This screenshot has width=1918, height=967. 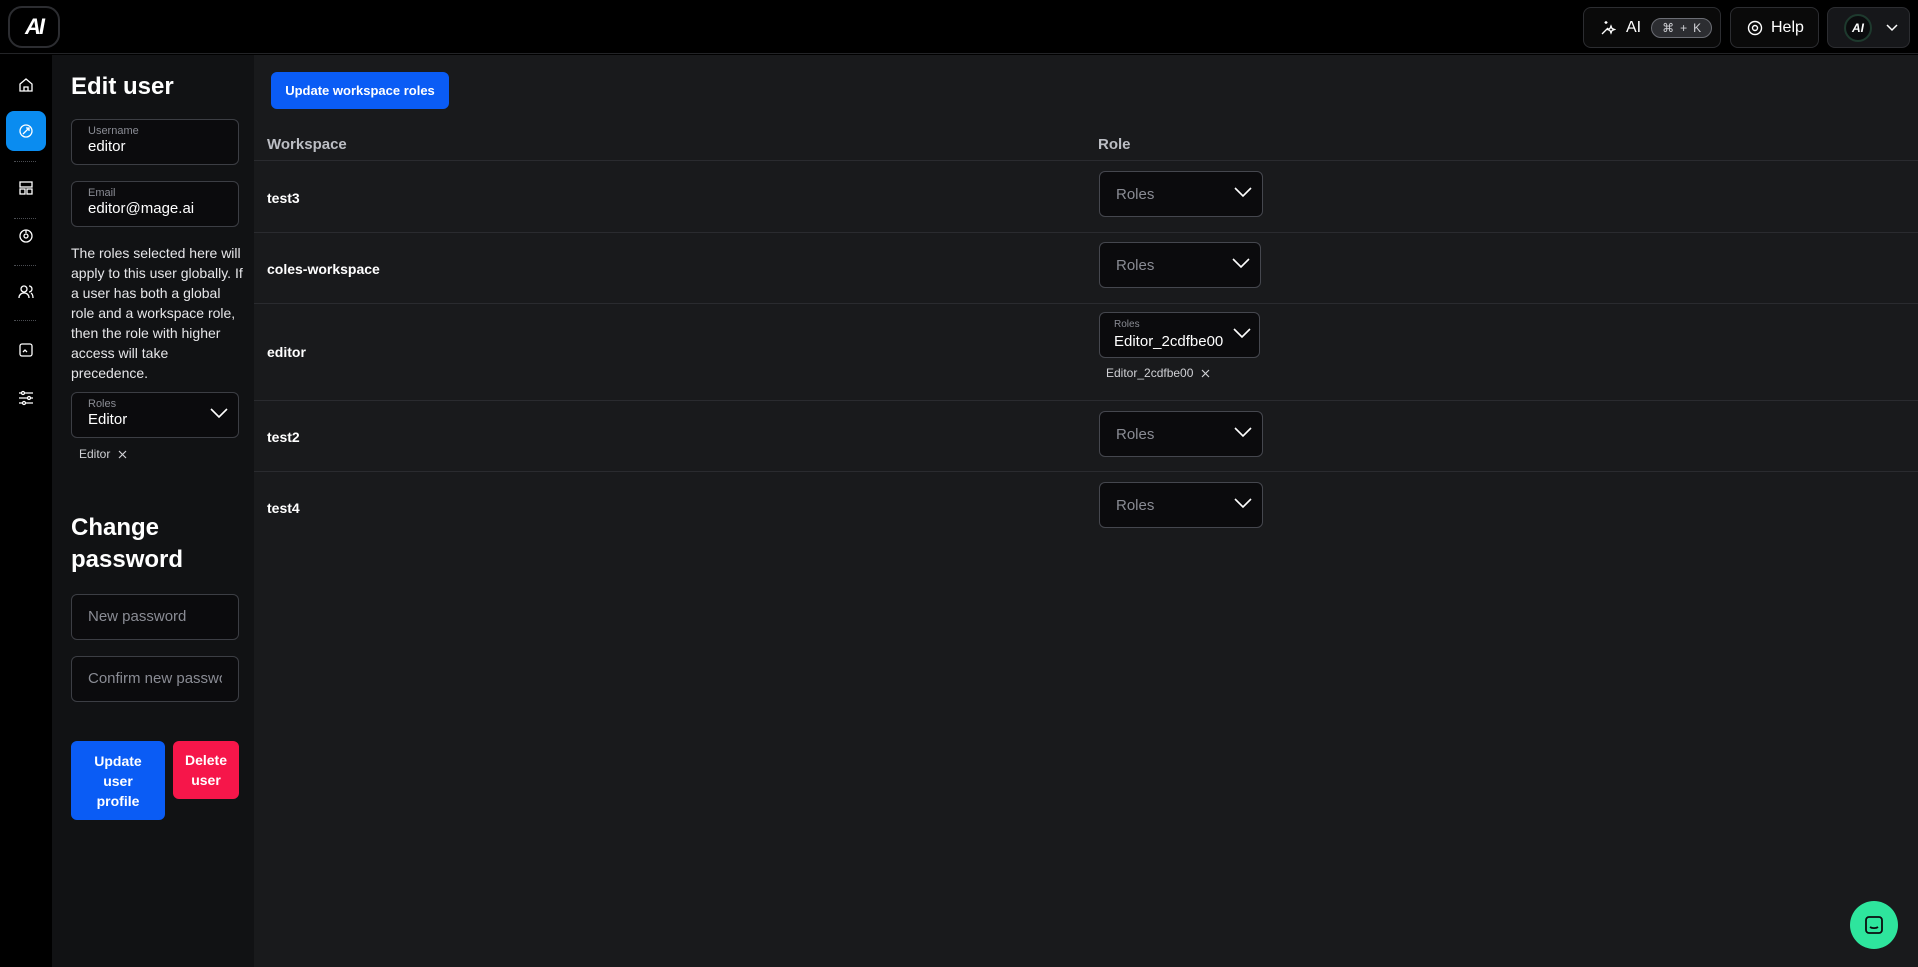 I want to click on role-chip: Editor, so click(x=103, y=454).